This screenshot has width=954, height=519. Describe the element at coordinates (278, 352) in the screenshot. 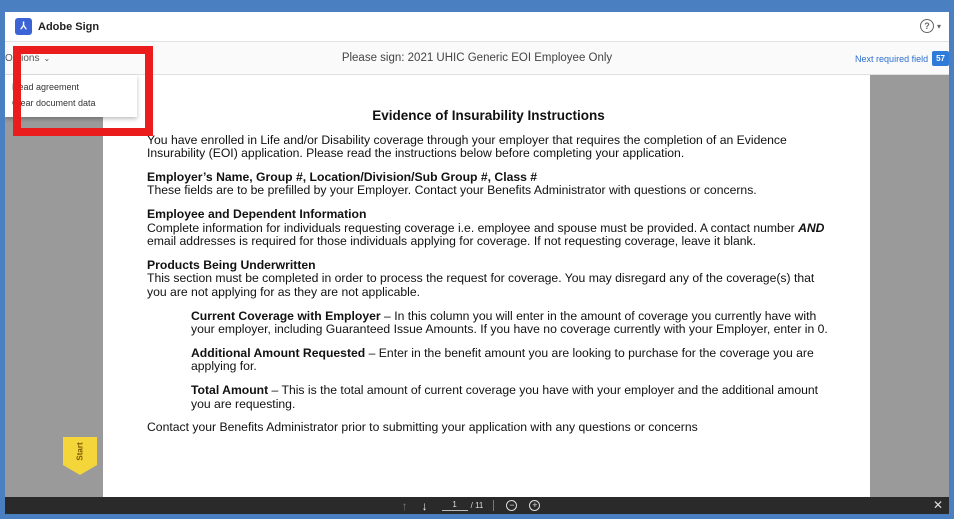

I see `item-title: Additional Amount Requested` at that location.